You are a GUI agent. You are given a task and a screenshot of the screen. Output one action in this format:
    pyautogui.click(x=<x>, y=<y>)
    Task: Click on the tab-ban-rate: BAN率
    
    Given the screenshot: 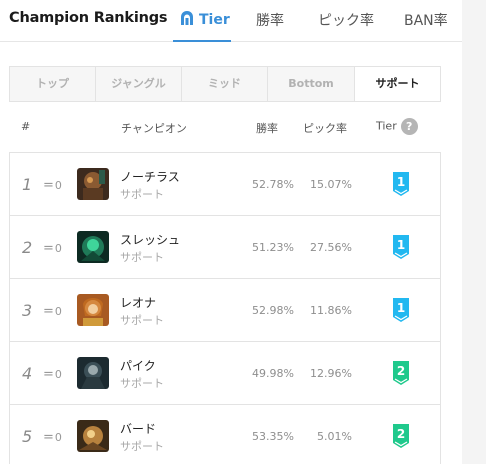 What is the action you would take?
    pyautogui.click(x=426, y=20)
    